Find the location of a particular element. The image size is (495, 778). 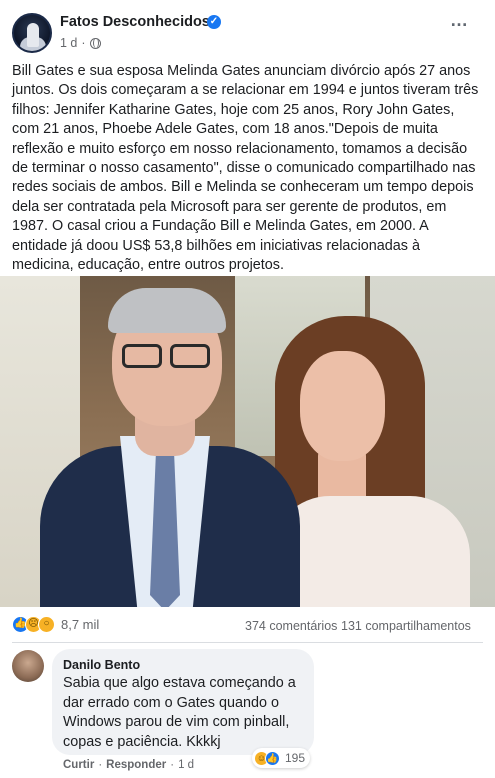

like-button: Curtir is located at coordinates (78, 765).